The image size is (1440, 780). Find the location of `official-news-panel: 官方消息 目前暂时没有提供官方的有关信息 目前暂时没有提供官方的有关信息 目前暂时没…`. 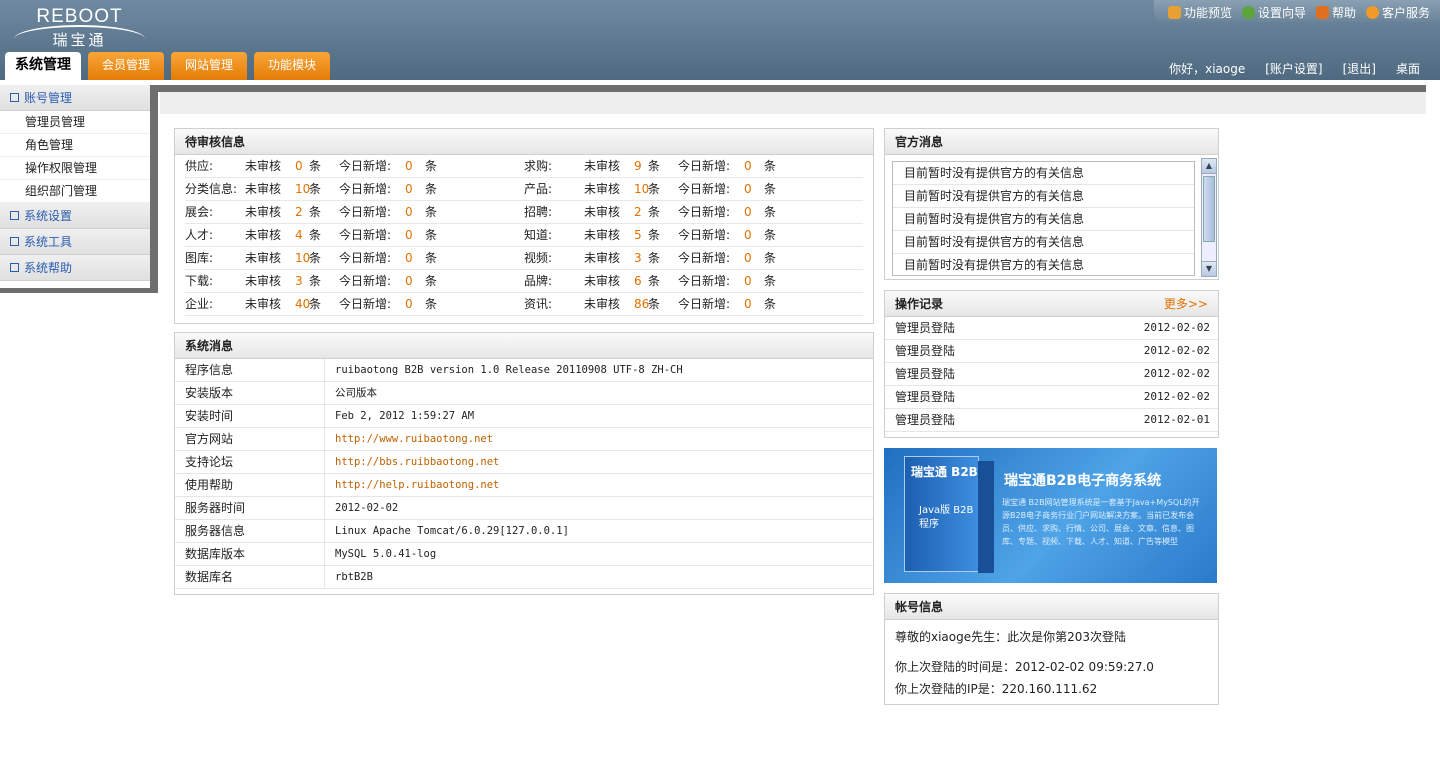

official-news-panel: 官方消息 目前暂时没有提供官方的有关信息 目前暂时没有提供官方的有关信息 目前暂时没… is located at coordinates (1051, 204).